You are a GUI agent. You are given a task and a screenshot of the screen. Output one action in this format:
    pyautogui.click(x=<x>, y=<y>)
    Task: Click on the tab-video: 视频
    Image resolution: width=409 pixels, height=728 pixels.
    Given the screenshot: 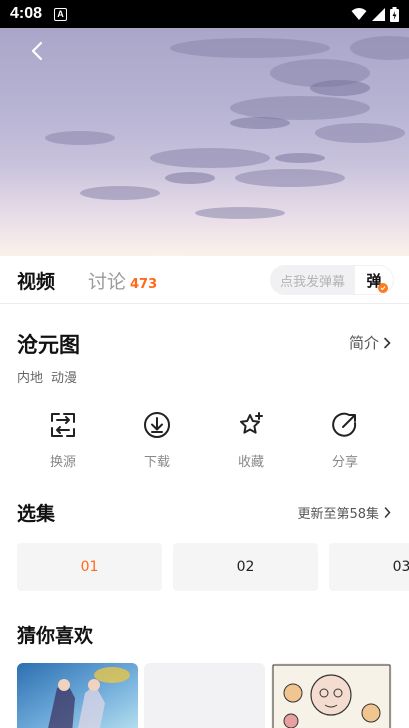 What is the action you would take?
    pyautogui.click(x=36, y=280)
    